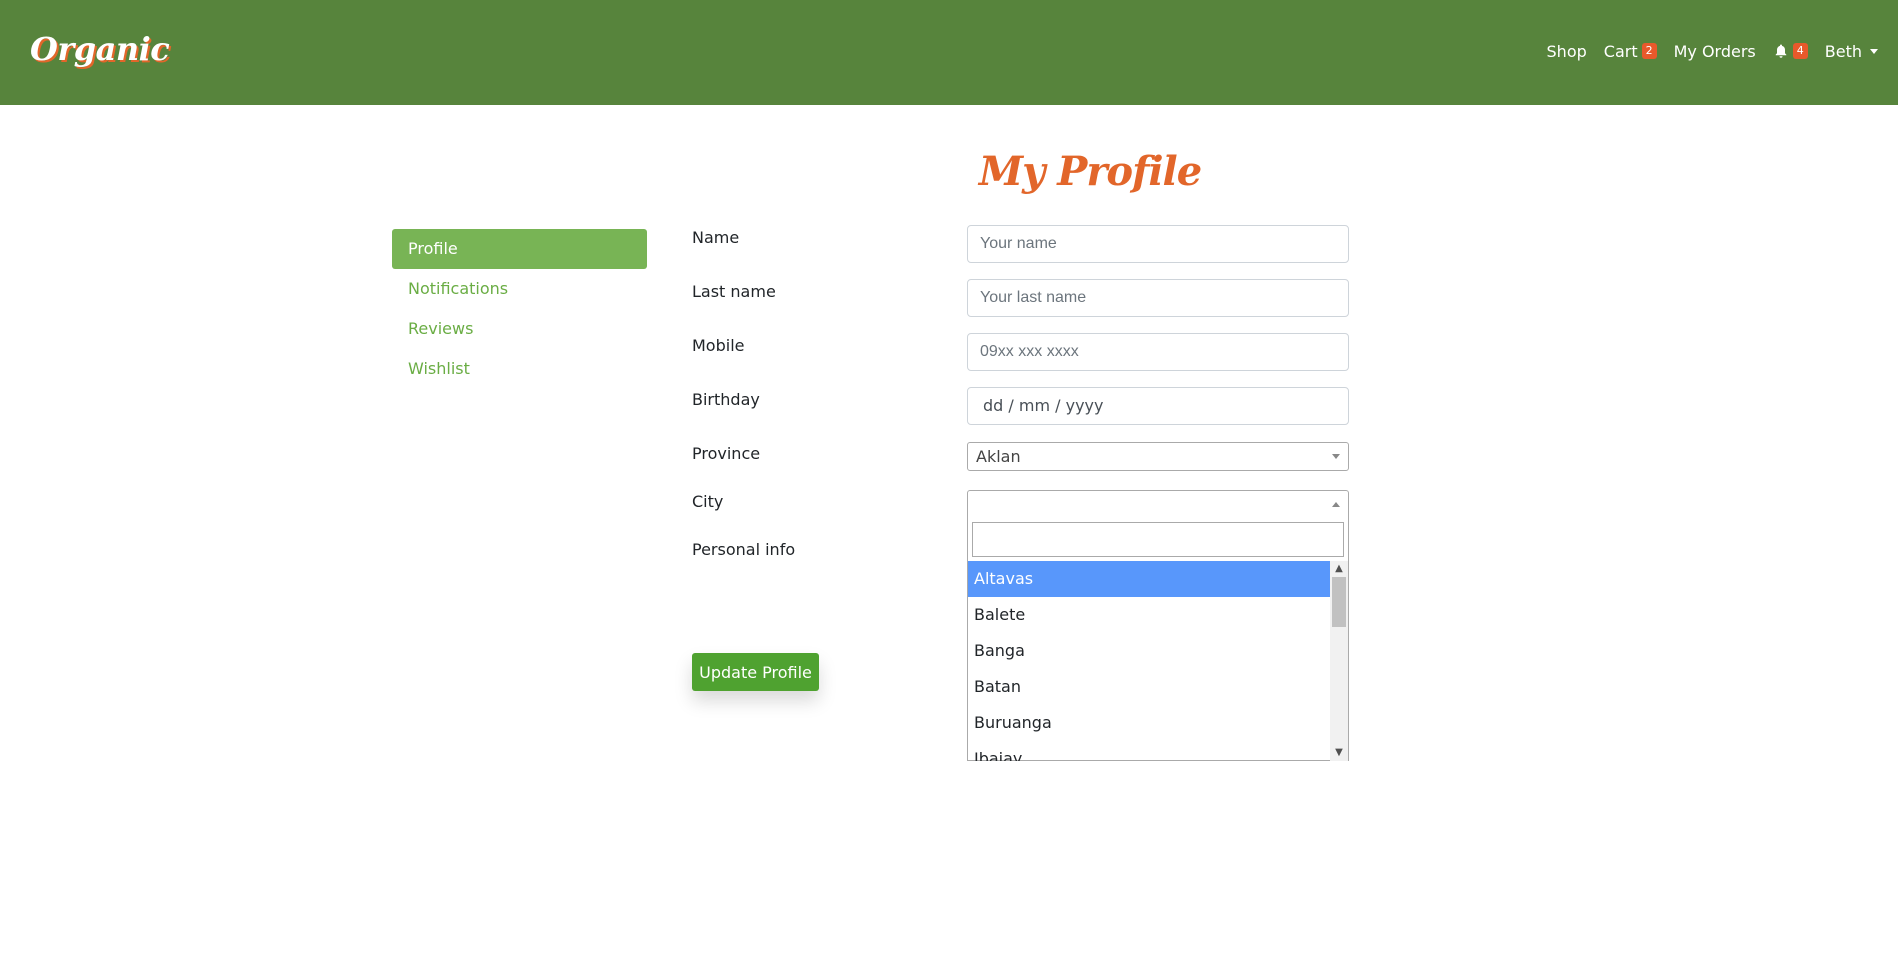  What do you see at coordinates (718, 345) in the screenshot?
I see `mobile-label: Mobile` at bounding box center [718, 345].